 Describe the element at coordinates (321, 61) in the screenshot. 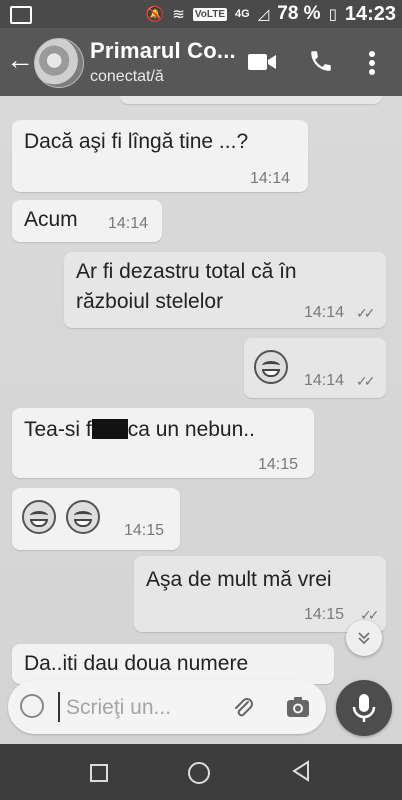

I see `phone-icon` at that location.